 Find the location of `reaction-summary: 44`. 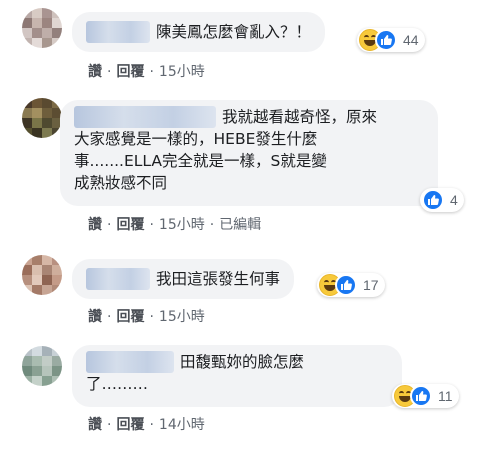

reaction-summary: 44 is located at coordinates (391, 40).